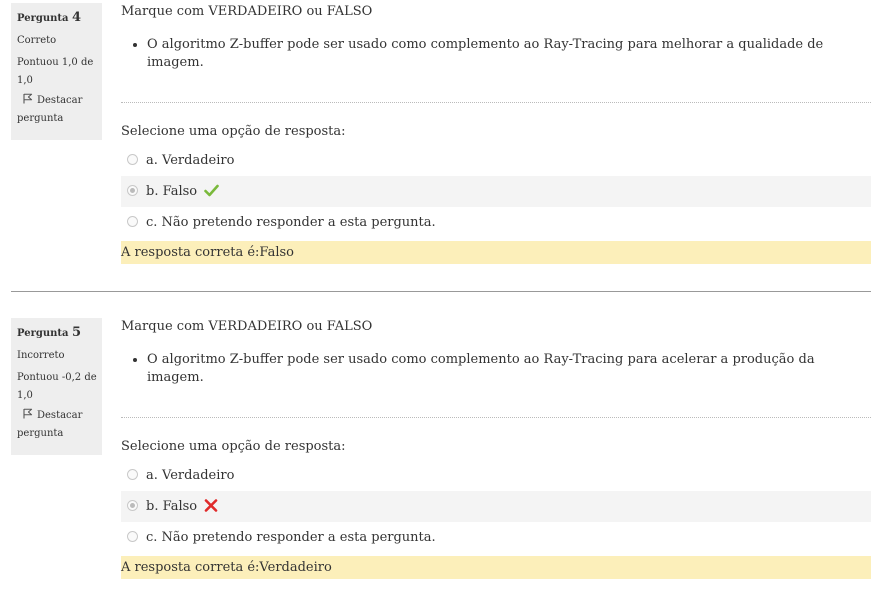 The height and width of the screenshot is (598, 884). I want to click on question-number: Pergunta 4, so click(59, 18).